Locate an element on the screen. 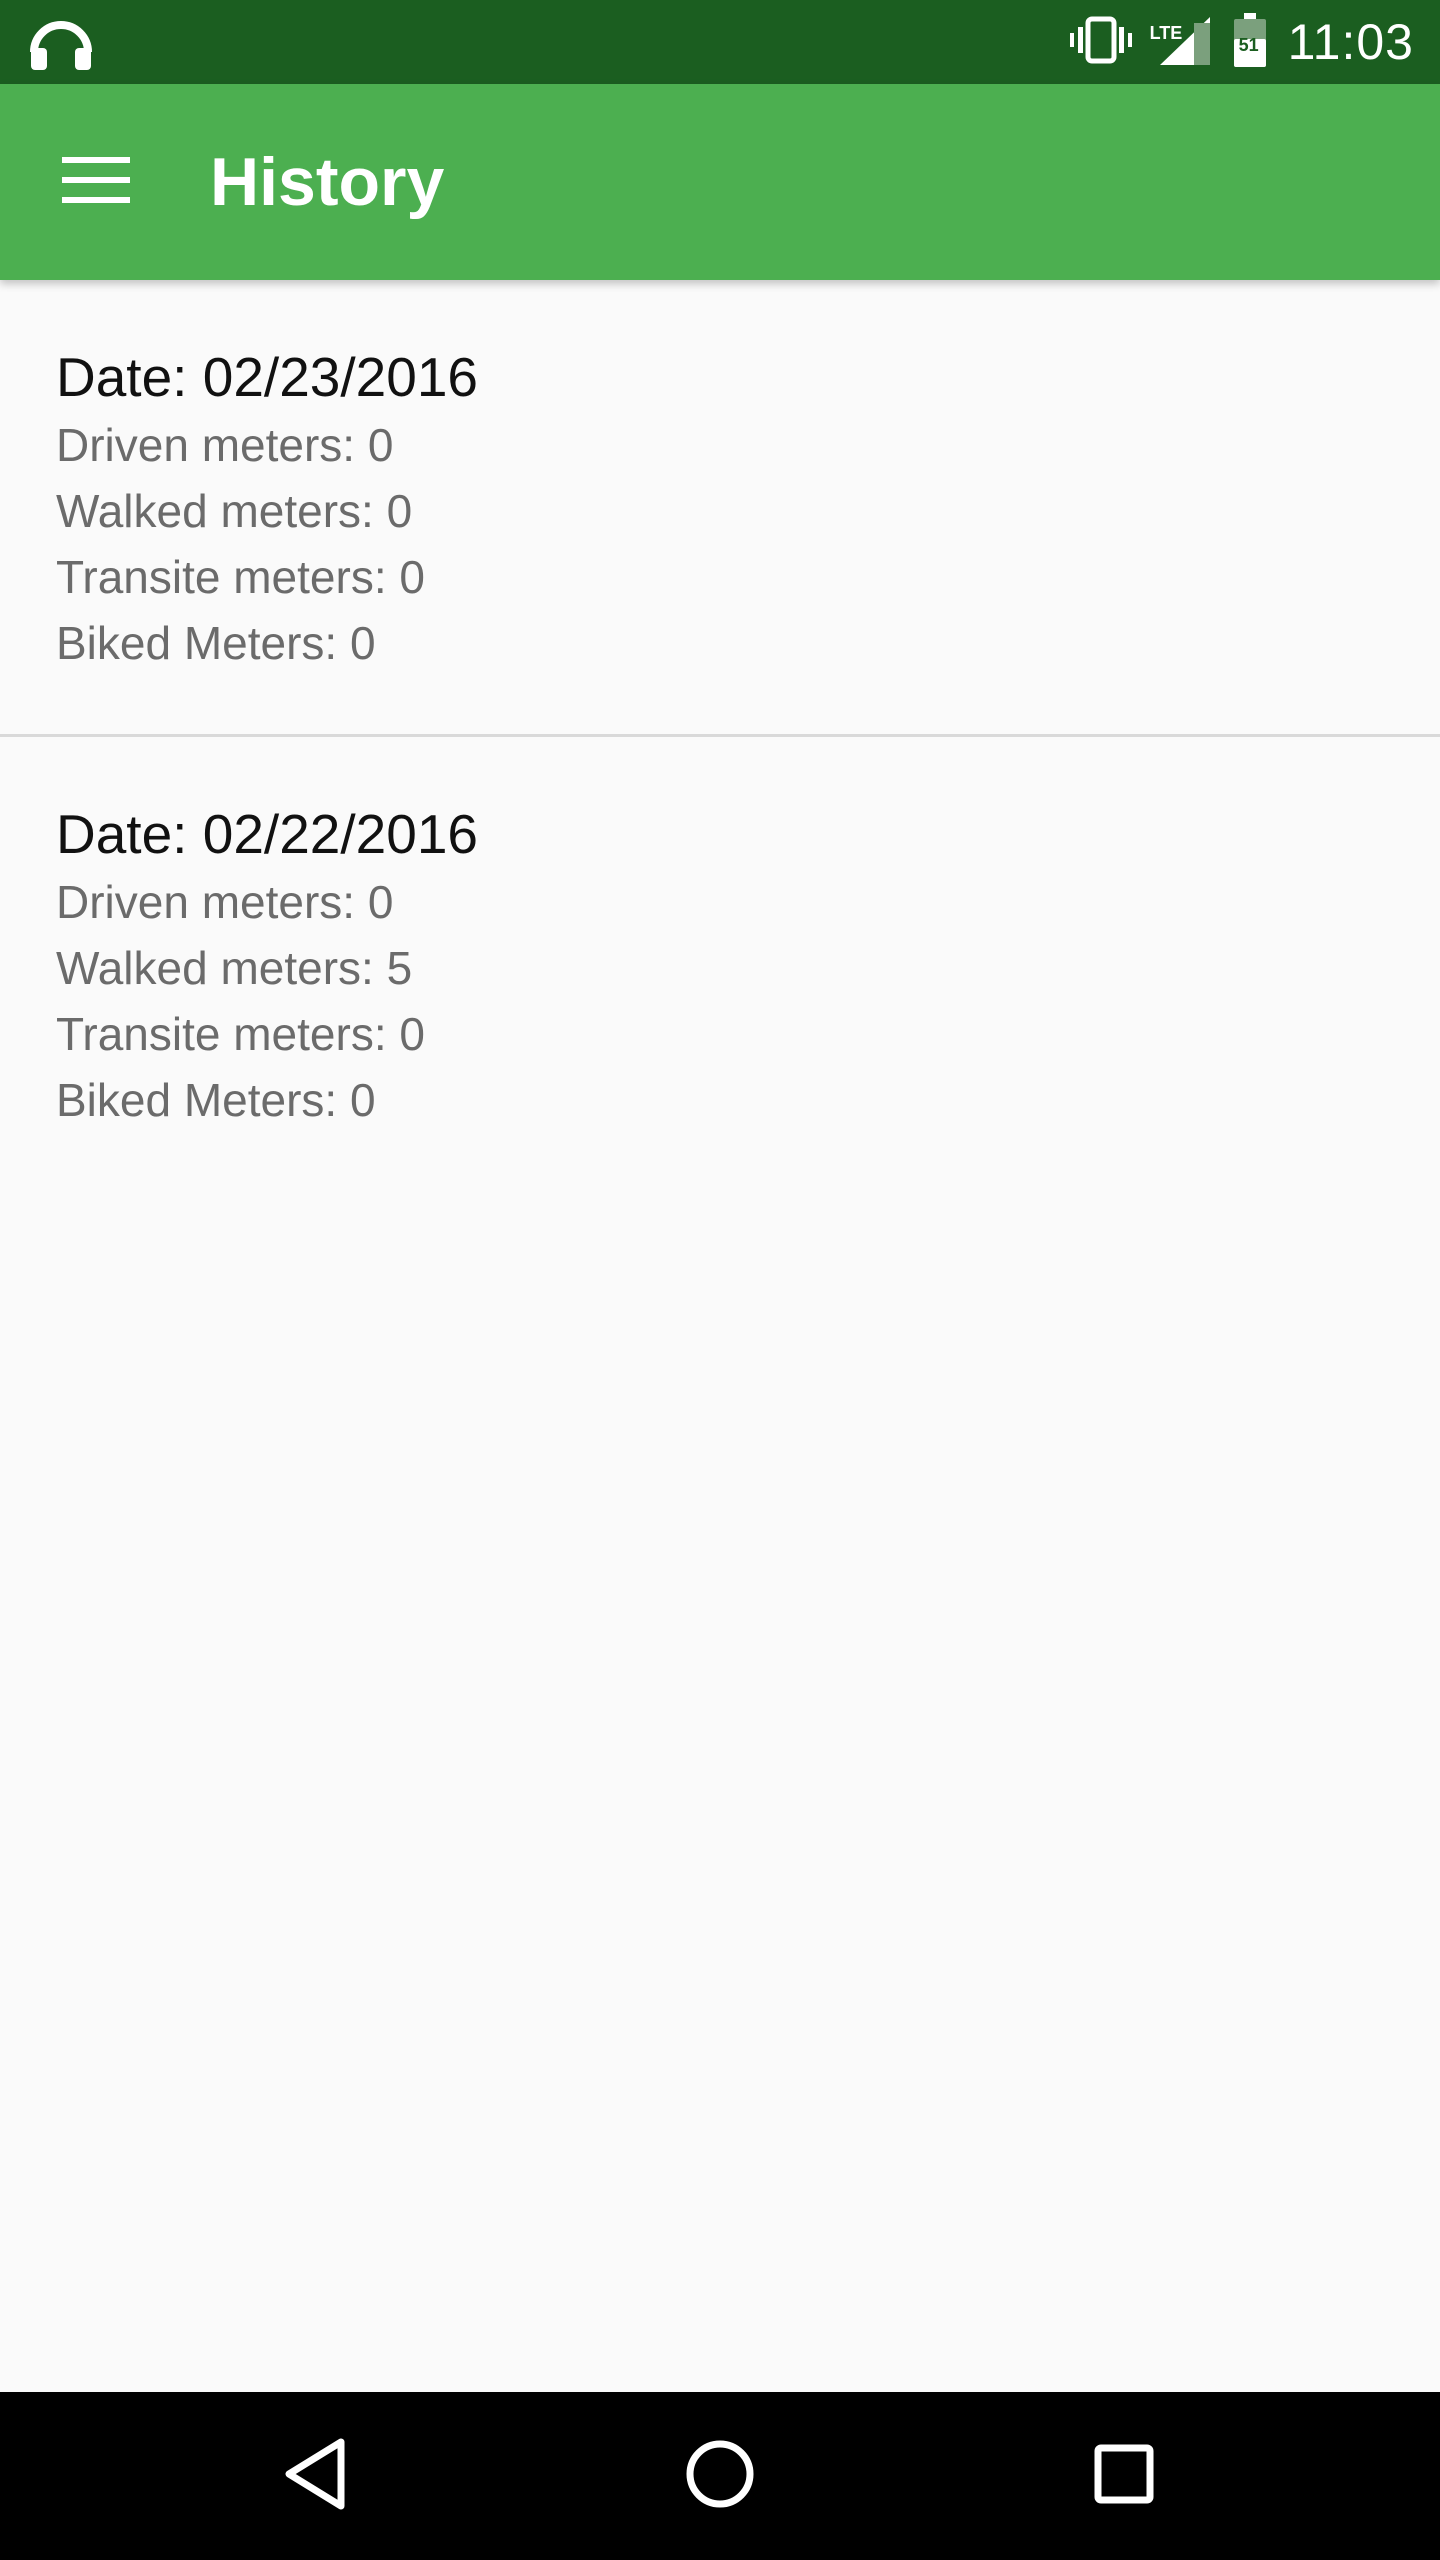 The width and height of the screenshot is (1440, 2560). walked-meters: Walked meters: 0 is located at coordinates (234, 511).